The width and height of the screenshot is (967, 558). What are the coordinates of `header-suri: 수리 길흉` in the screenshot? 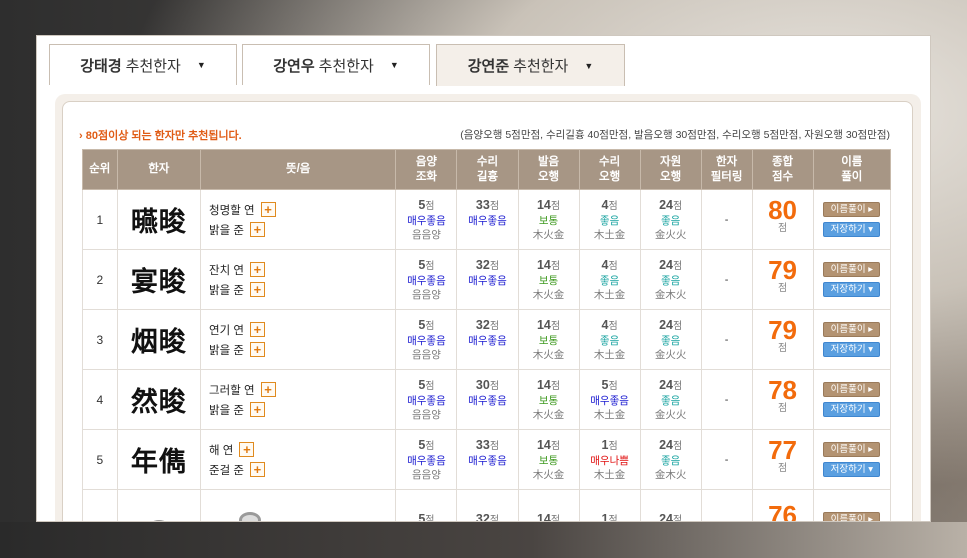 It's located at (487, 169).